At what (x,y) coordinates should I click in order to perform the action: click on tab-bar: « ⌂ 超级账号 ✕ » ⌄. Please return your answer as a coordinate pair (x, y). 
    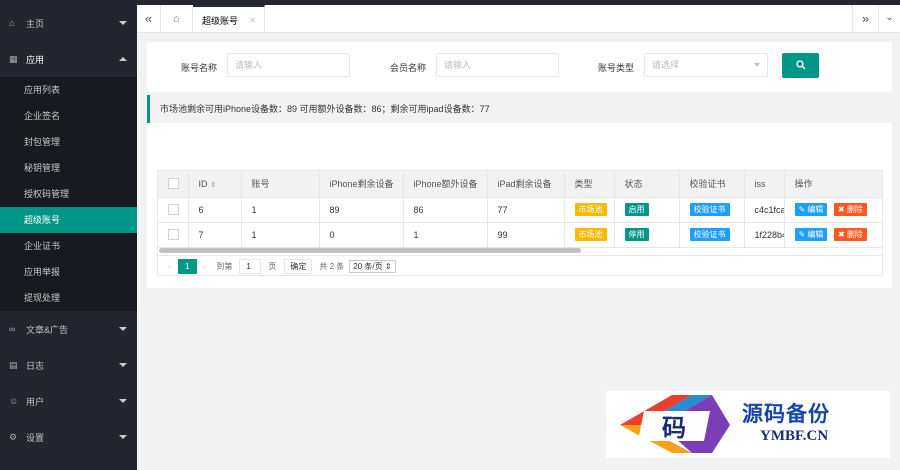
    Looking at the image, I should click on (518, 19).